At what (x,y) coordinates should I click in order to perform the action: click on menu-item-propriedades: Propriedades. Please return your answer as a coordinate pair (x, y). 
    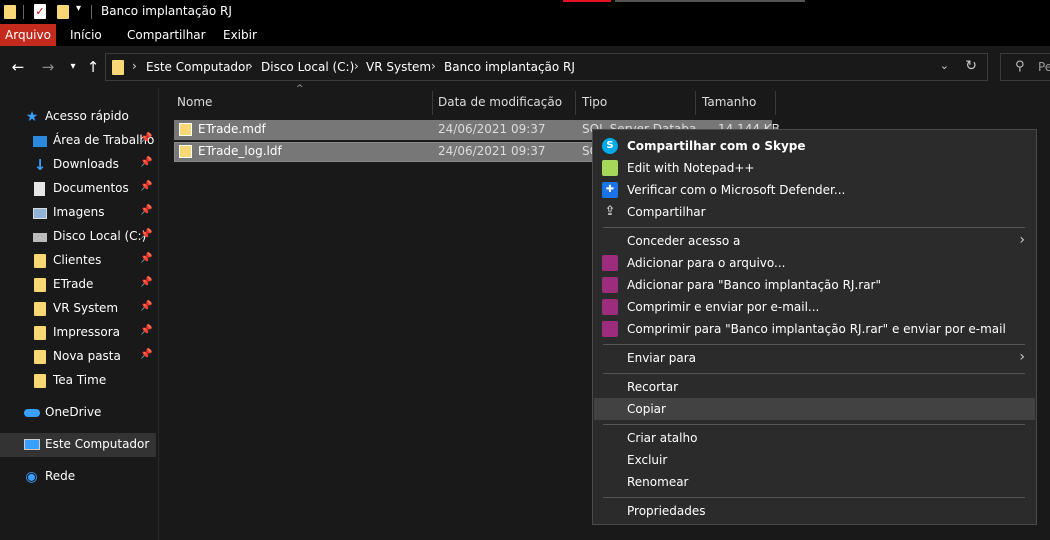
    Looking at the image, I should click on (814, 511).